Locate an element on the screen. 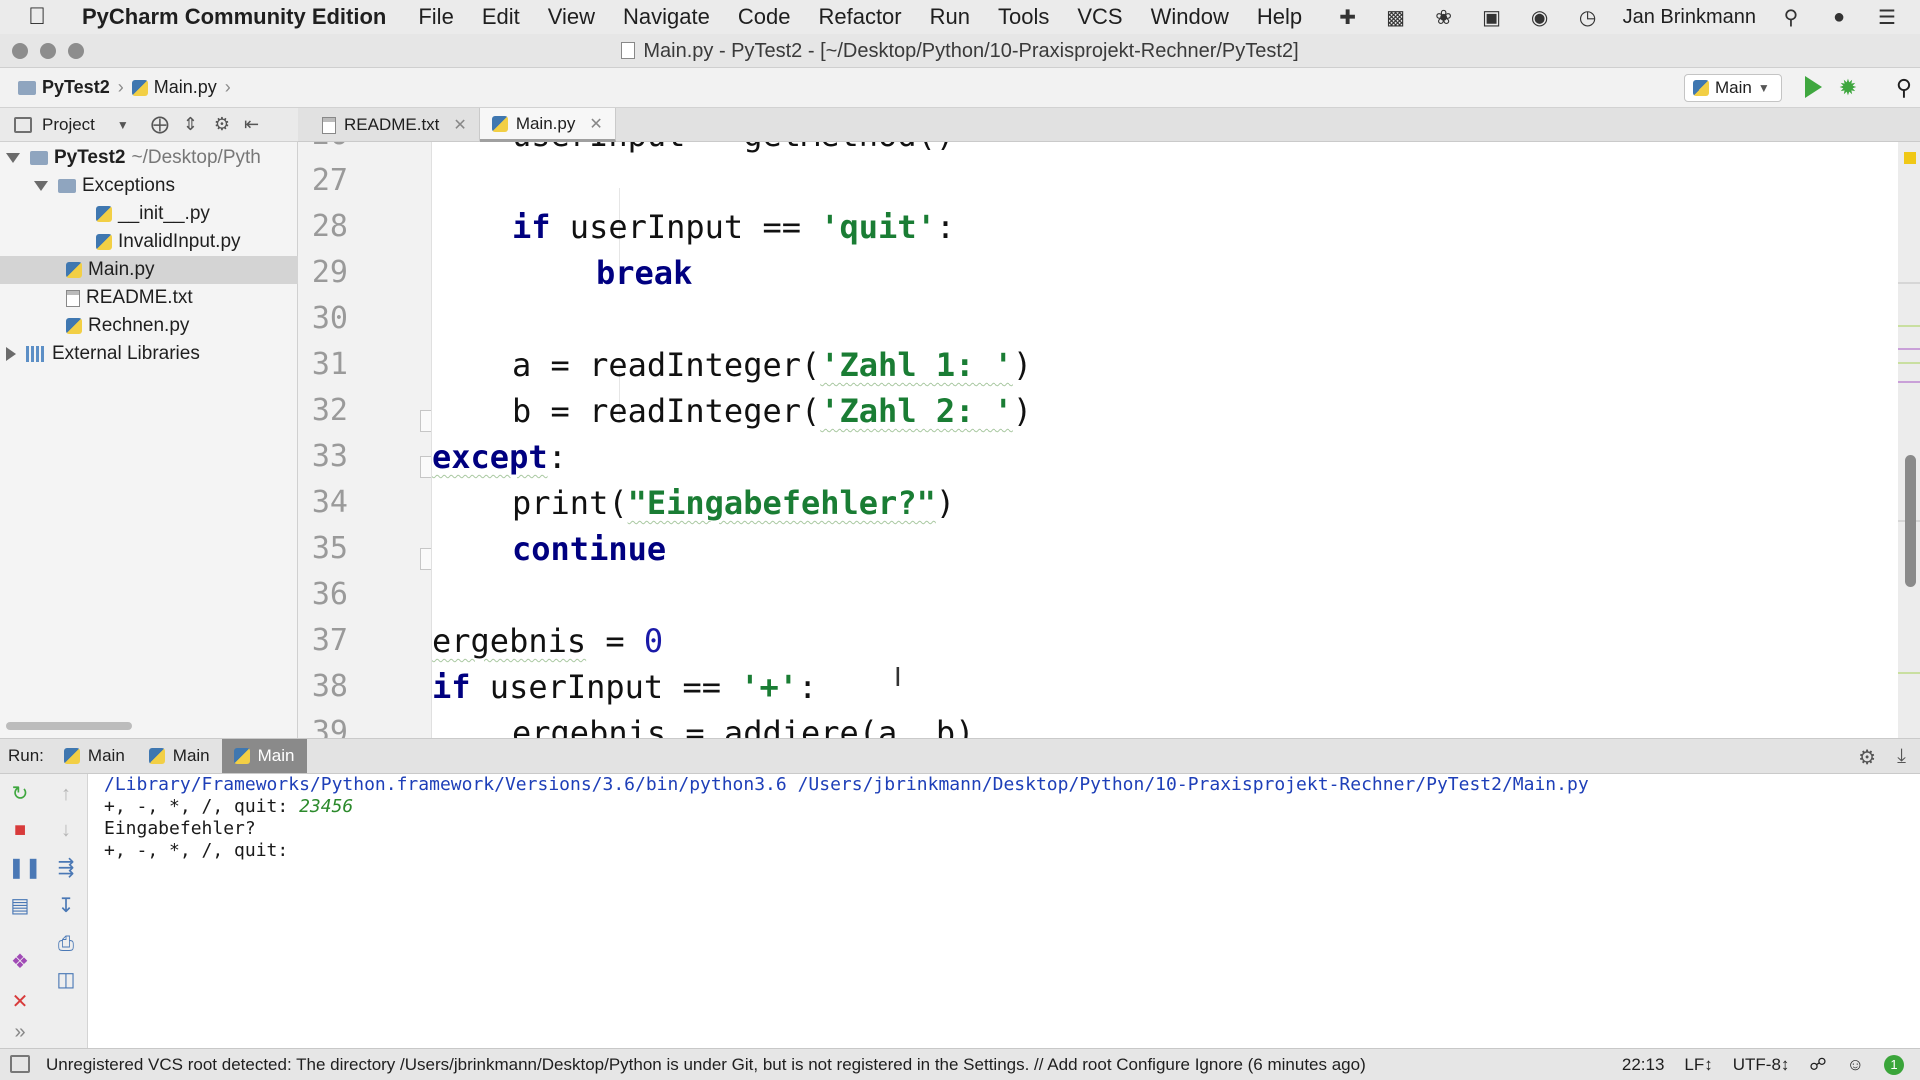  collapse-all-icon: ⇕ is located at coordinates (190, 124).